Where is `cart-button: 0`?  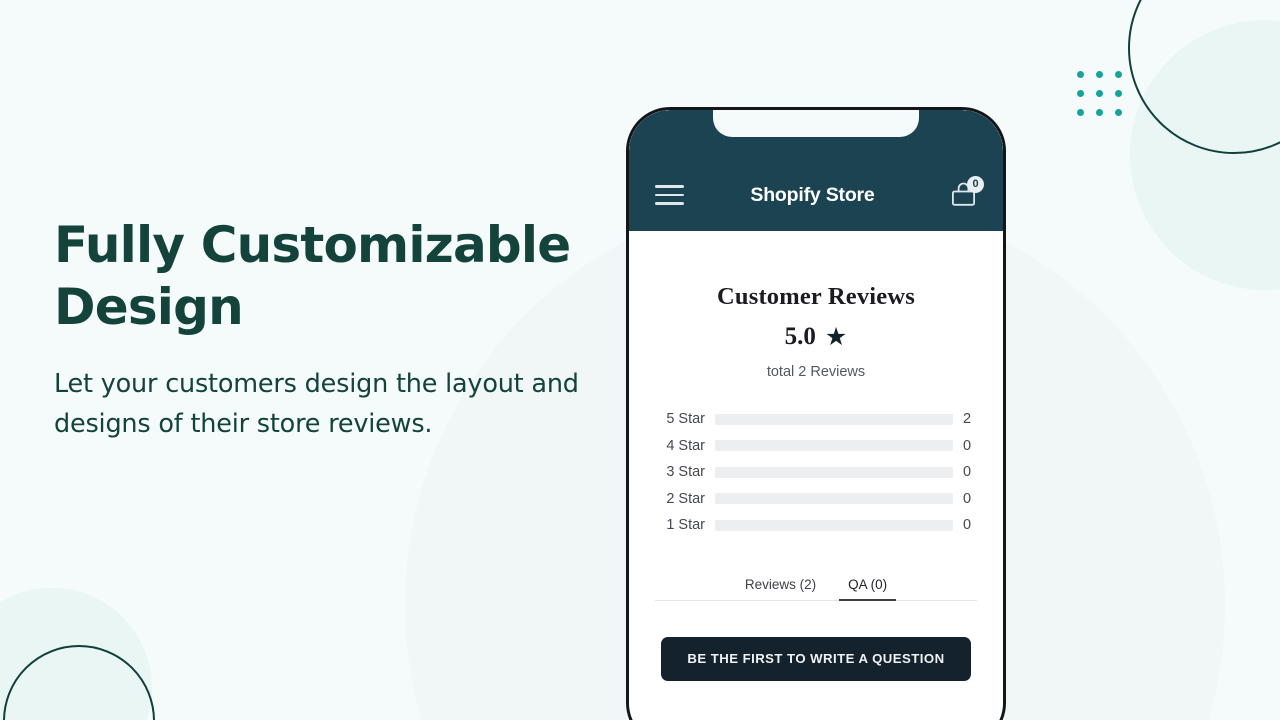
cart-button: 0 is located at coordinates (965, 194).